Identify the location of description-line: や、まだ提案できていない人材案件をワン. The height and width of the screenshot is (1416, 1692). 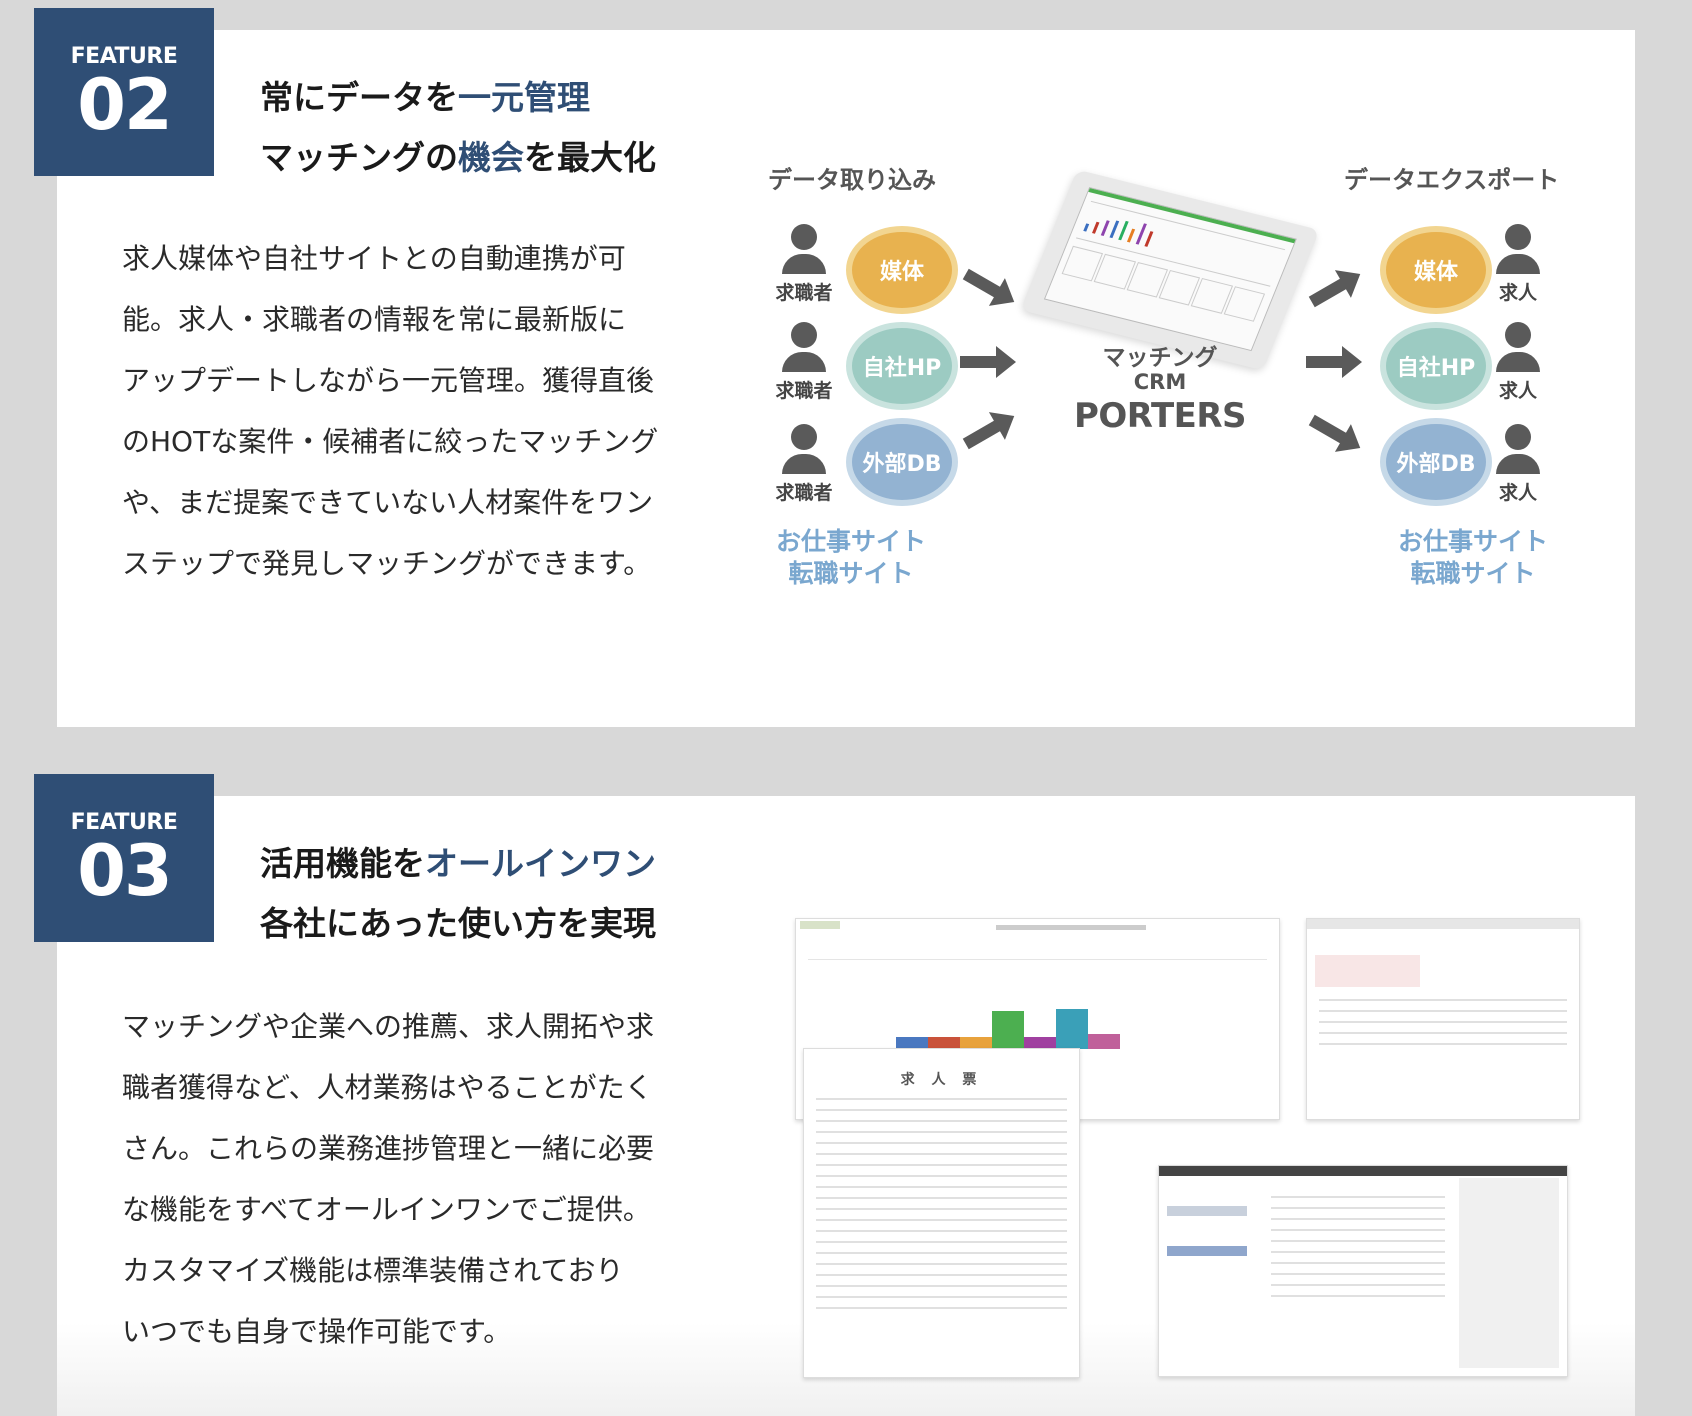
(388, 502).